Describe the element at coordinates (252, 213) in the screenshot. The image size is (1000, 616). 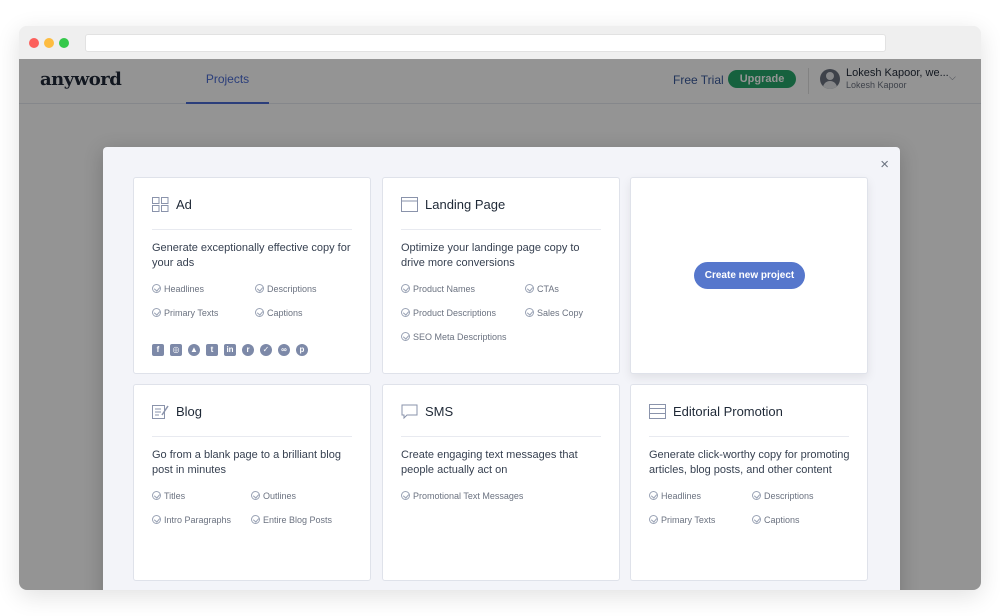
I see `card-header: Ad` at that location.